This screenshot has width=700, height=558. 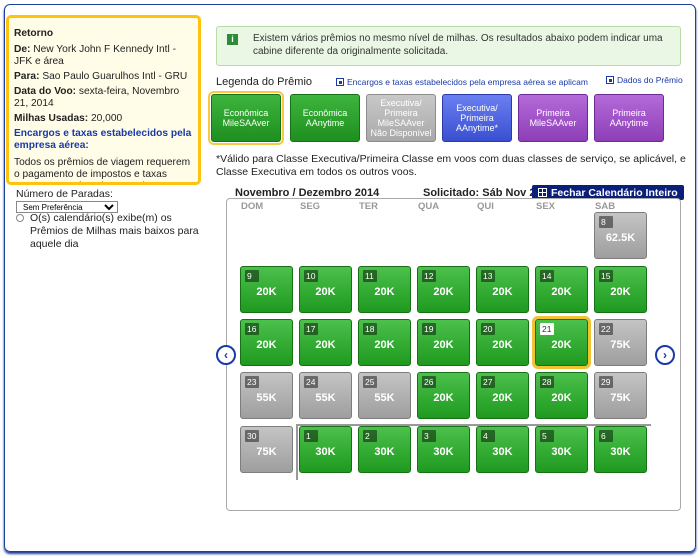 I want to click on day-of-week-label: QUI, so click(x=485, y=206).